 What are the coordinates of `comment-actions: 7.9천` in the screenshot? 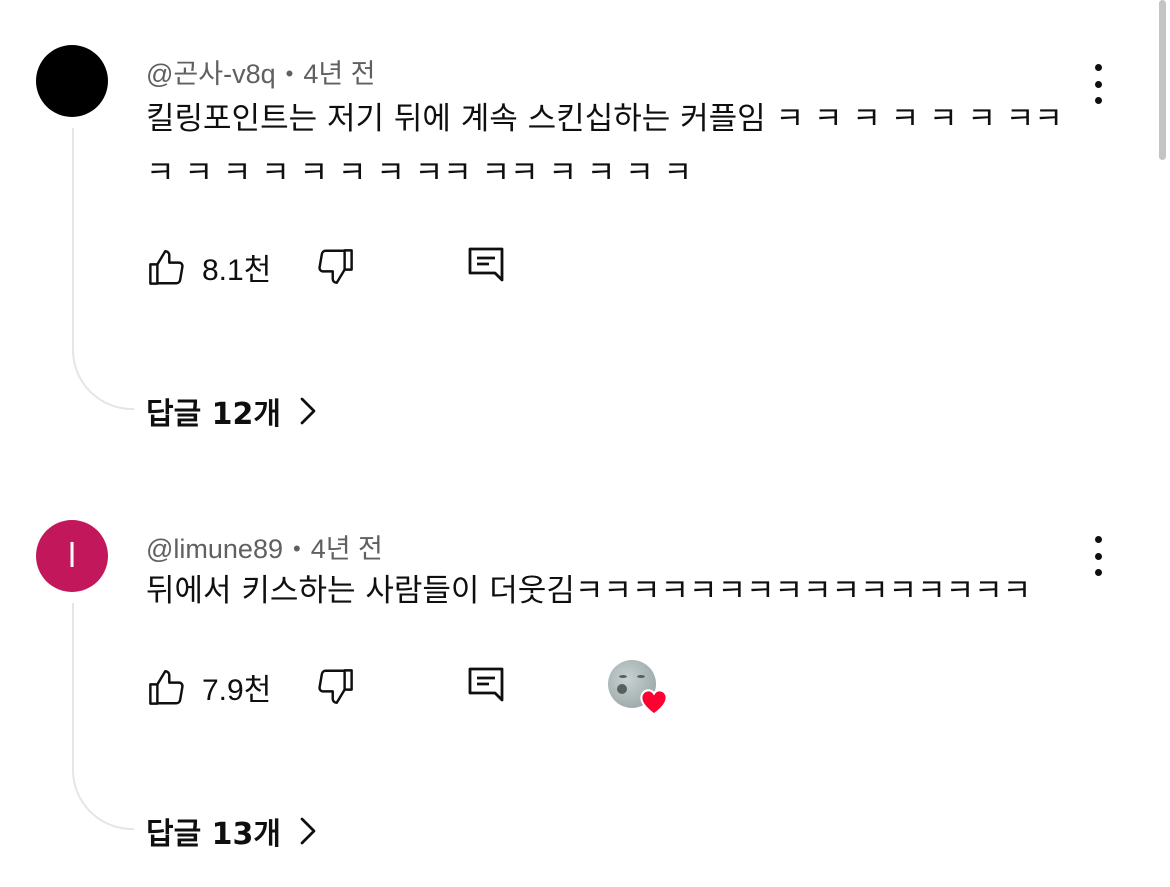 It's located at (446, 688).